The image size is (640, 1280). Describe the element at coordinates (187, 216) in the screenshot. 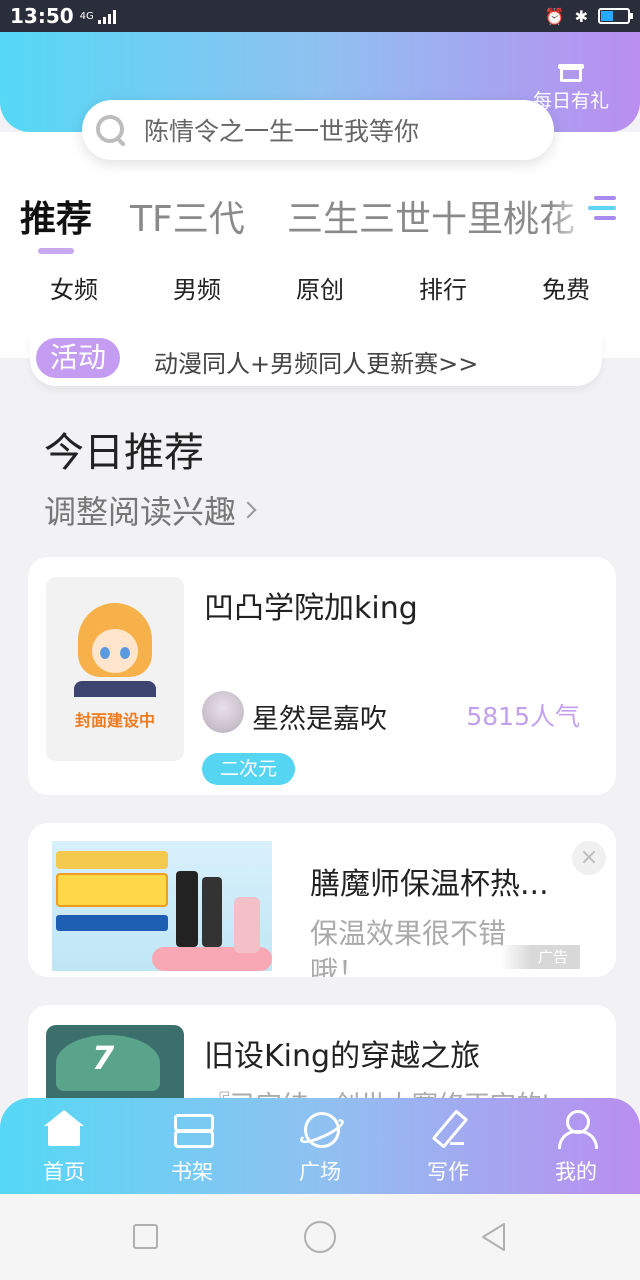

I see `tab-tf3: TF三代` at that location.